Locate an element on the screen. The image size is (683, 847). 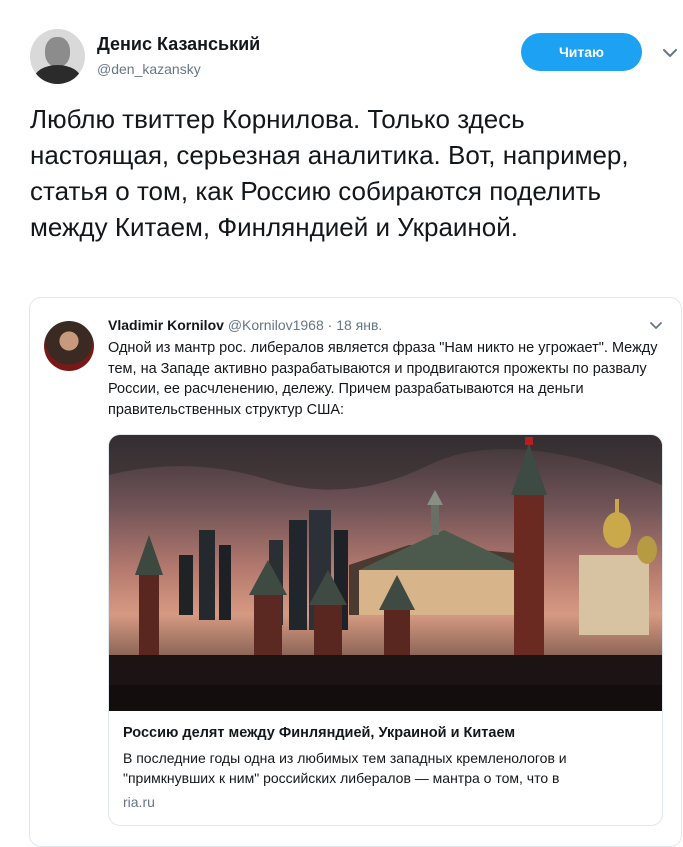
author-avatar is located at coordinates (57, 56).